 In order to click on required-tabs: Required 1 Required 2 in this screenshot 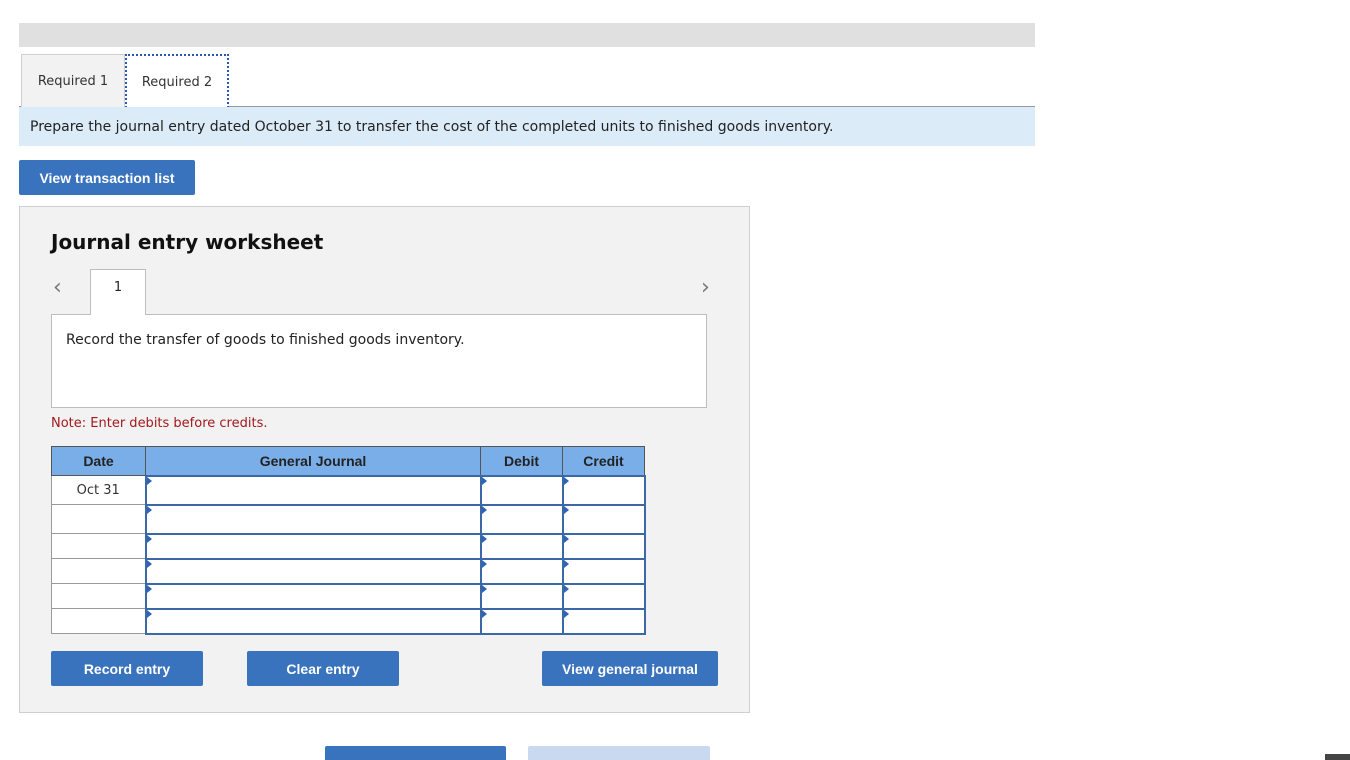, I will do `click(527, 81)`.